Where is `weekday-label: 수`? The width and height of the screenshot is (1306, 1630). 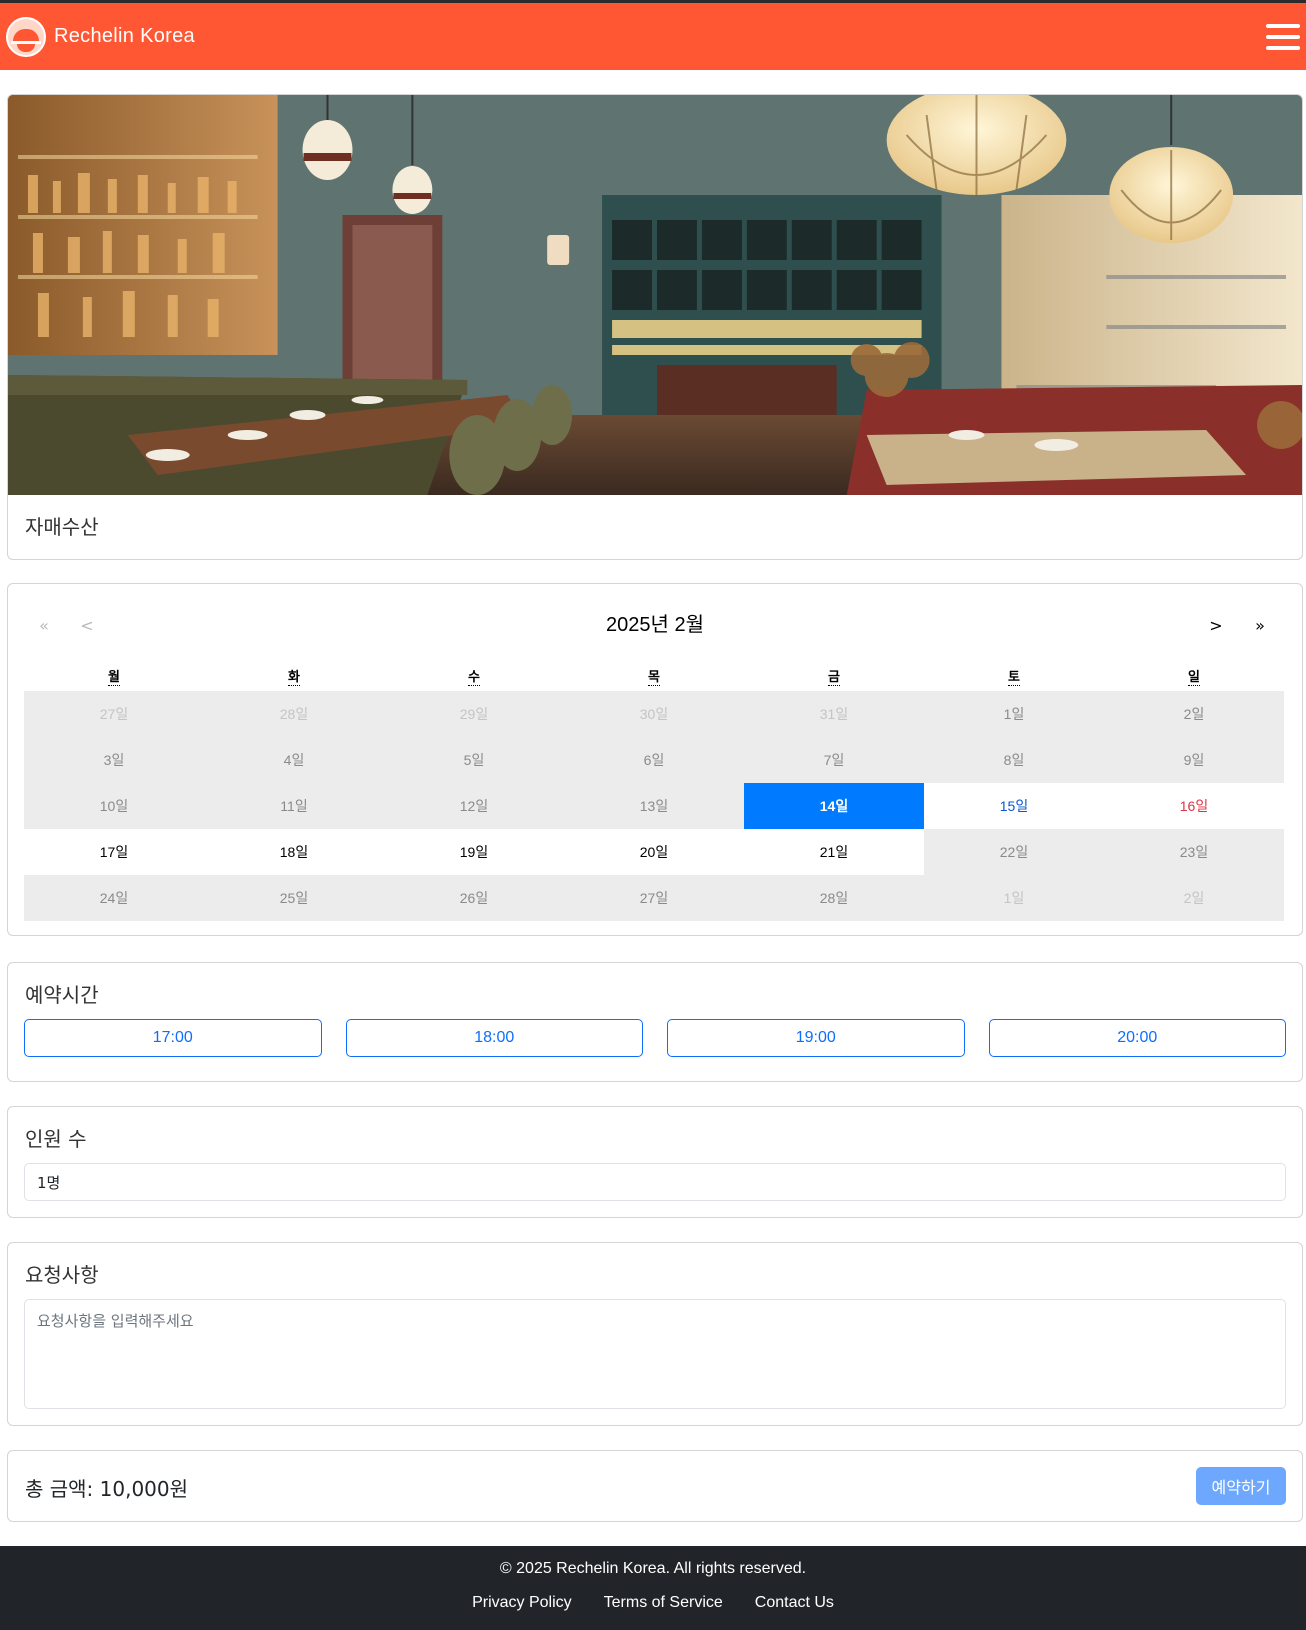
weekday-label: 수 is located at coordinates (474, 678).